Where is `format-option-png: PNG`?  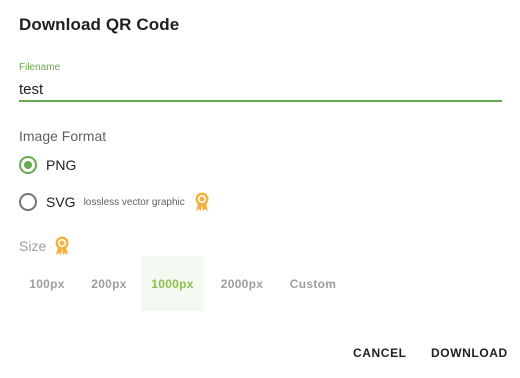 format-option-png: PNG is located at coordinates (47, 165).